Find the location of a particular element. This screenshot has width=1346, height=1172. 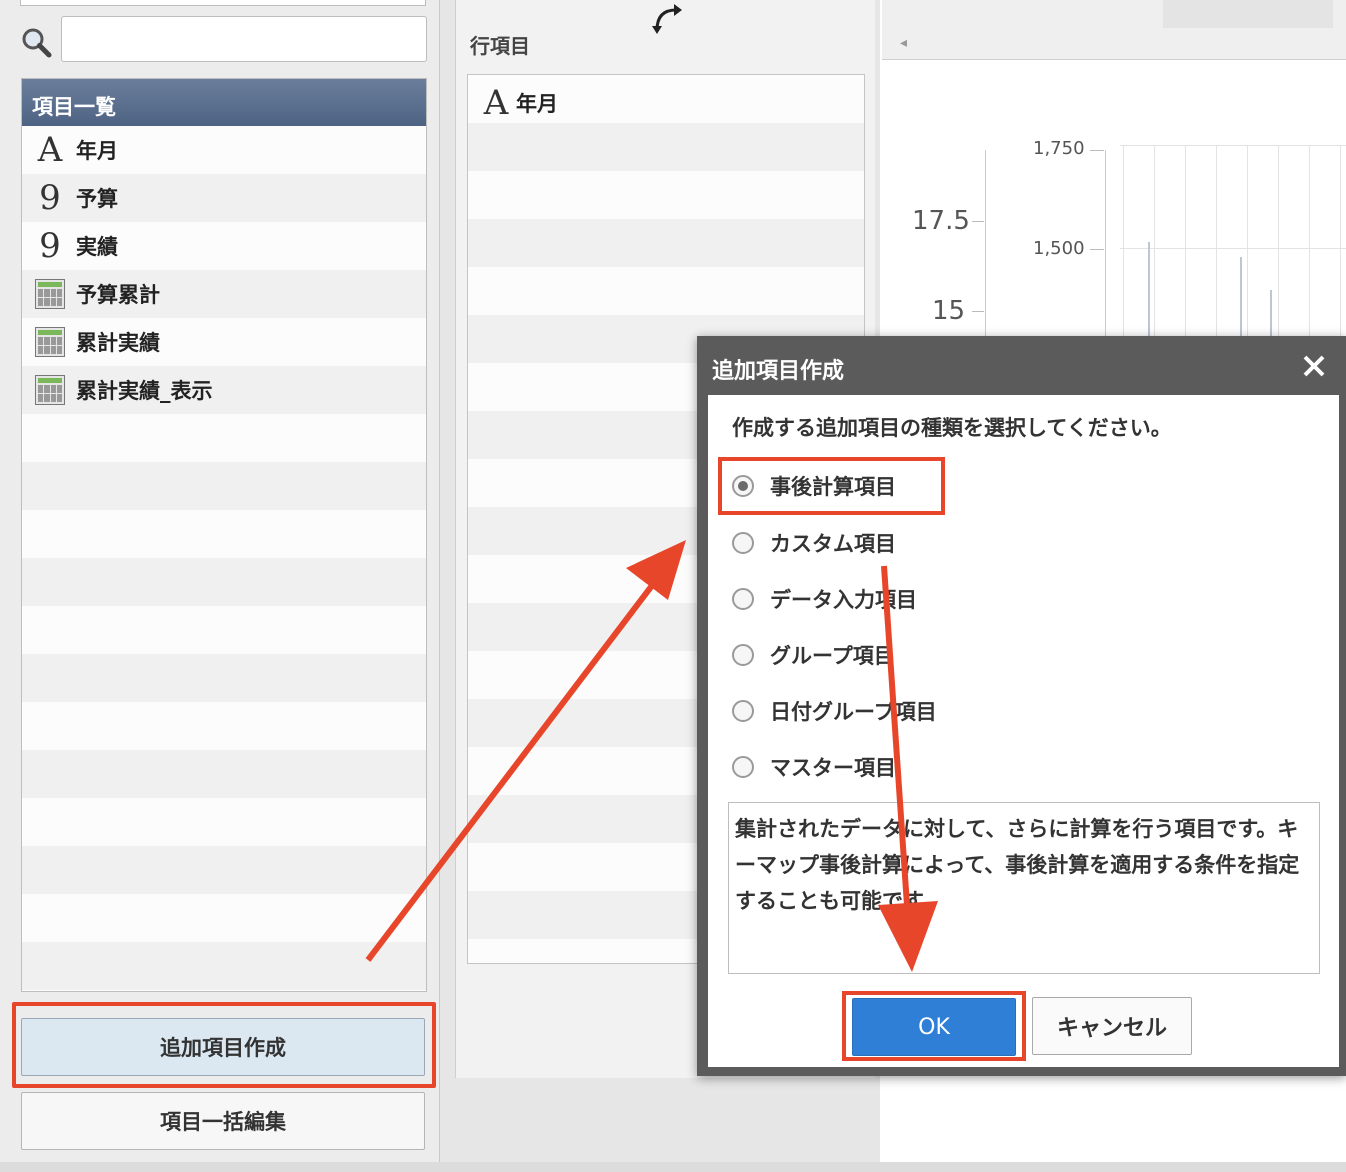

radio-label: グループ項目 is located at coordinates (832, 656).